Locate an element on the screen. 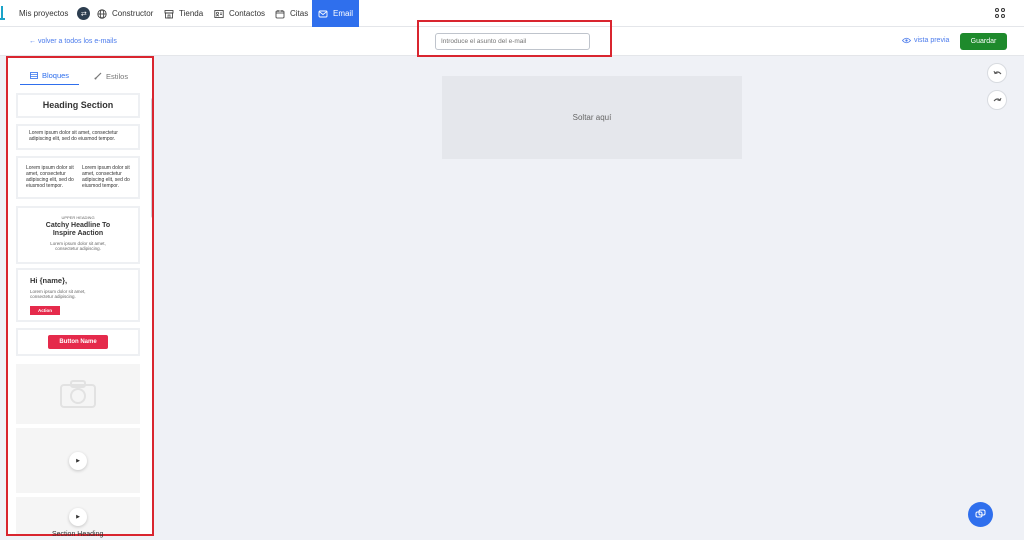  button-preview: Button Name is located at coordinates (78, 342).